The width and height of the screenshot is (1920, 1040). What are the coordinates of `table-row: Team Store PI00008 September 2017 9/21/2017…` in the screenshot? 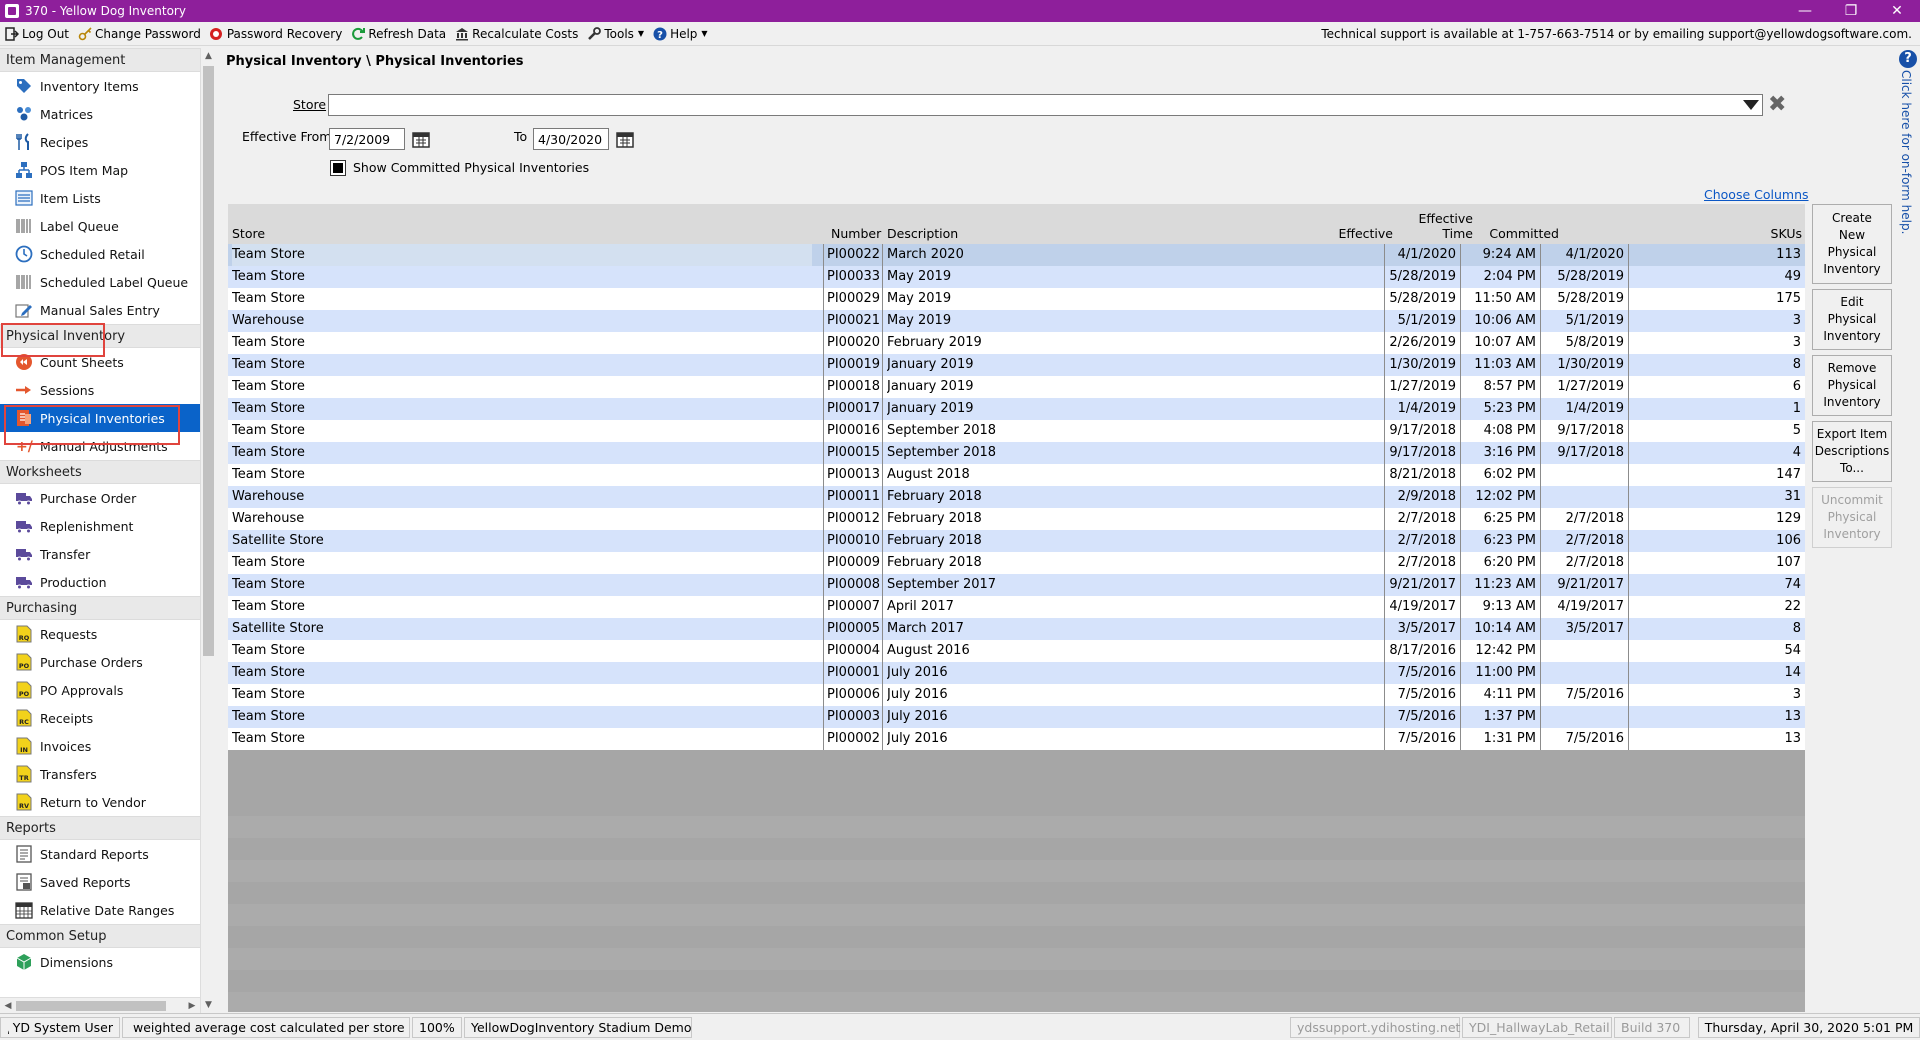 It's located at (1016, 585).